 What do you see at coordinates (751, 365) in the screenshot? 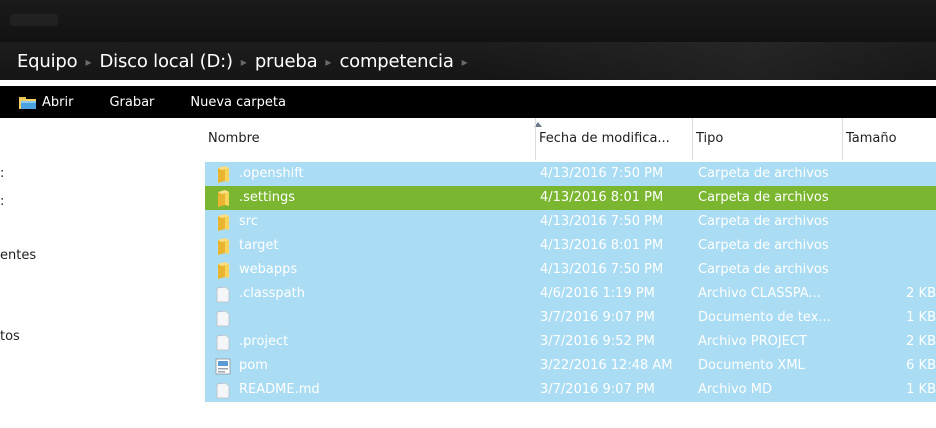
I see `file-type-cell: Documento XML` at bounding box center [751, 365].